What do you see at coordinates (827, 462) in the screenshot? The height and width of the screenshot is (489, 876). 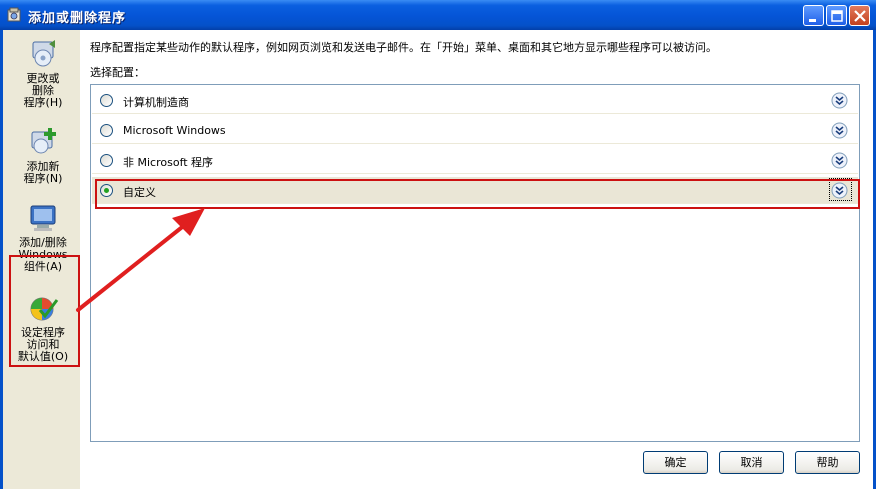 I see `help-button: 帮助` at bounding box center [827, 462].